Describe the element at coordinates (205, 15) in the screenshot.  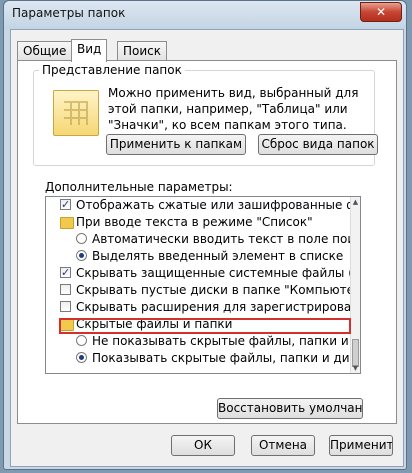
I see `title-bar: Параметры папок ✕` at that location.